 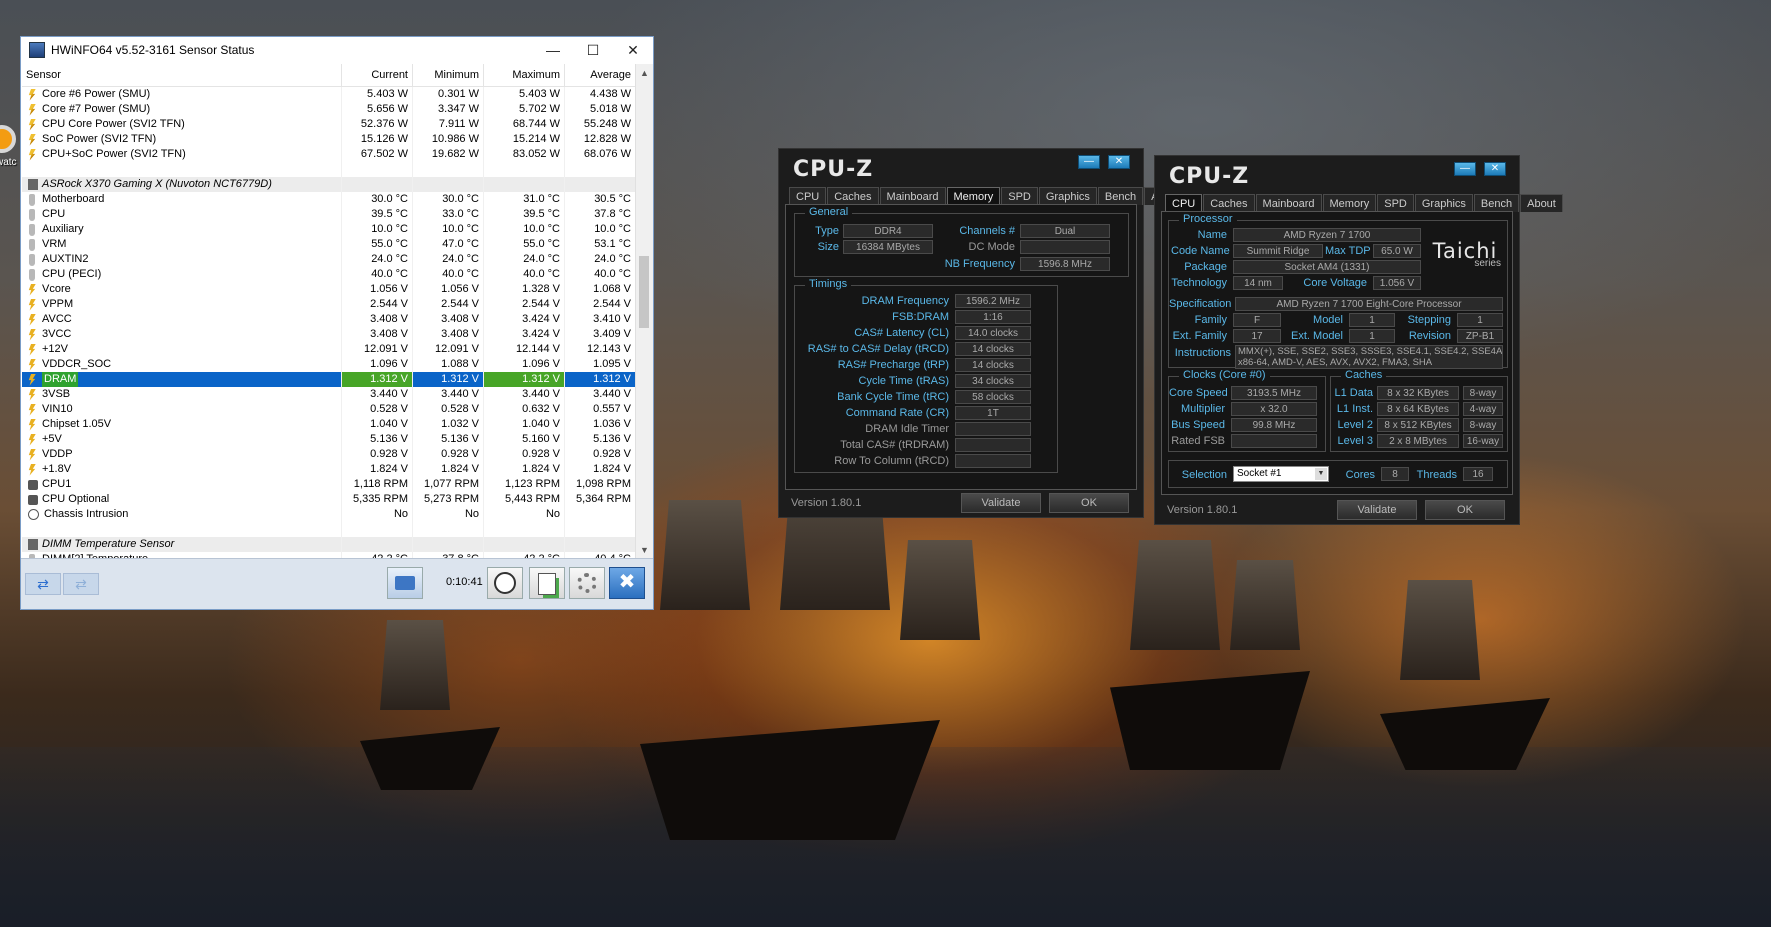 I want to click on timing-value: 1596.2 MHz, so click(x=993, y=301).